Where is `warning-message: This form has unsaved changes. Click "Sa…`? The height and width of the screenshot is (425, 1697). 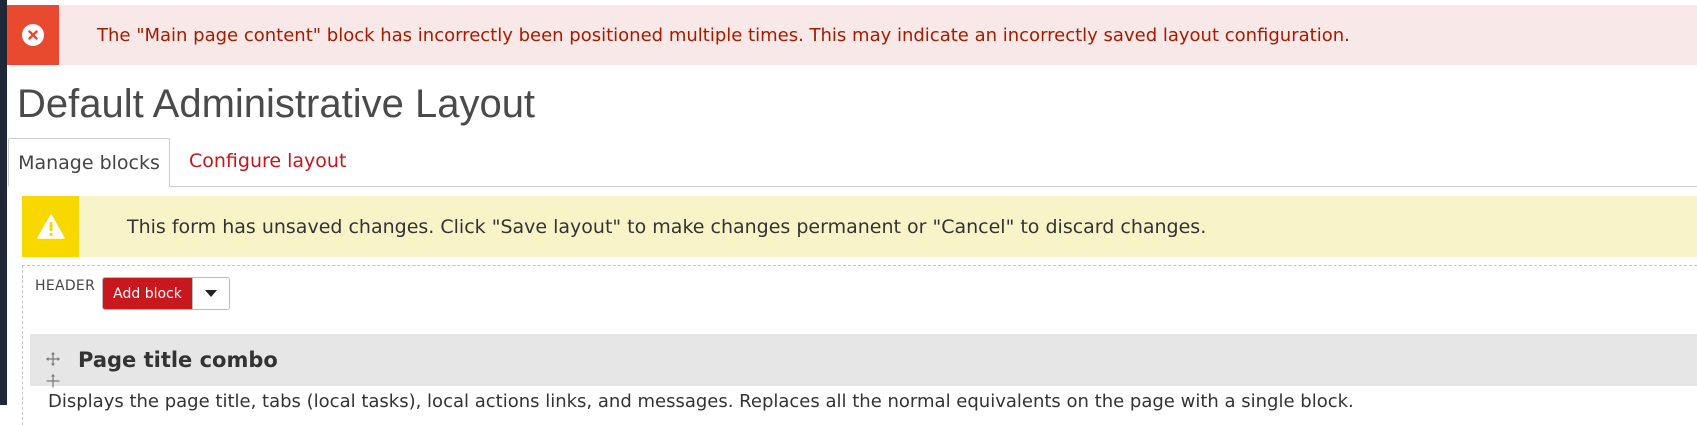 warning-message: This form has unsaved changes. Click "Sa… is located at coordinates (859, 226).